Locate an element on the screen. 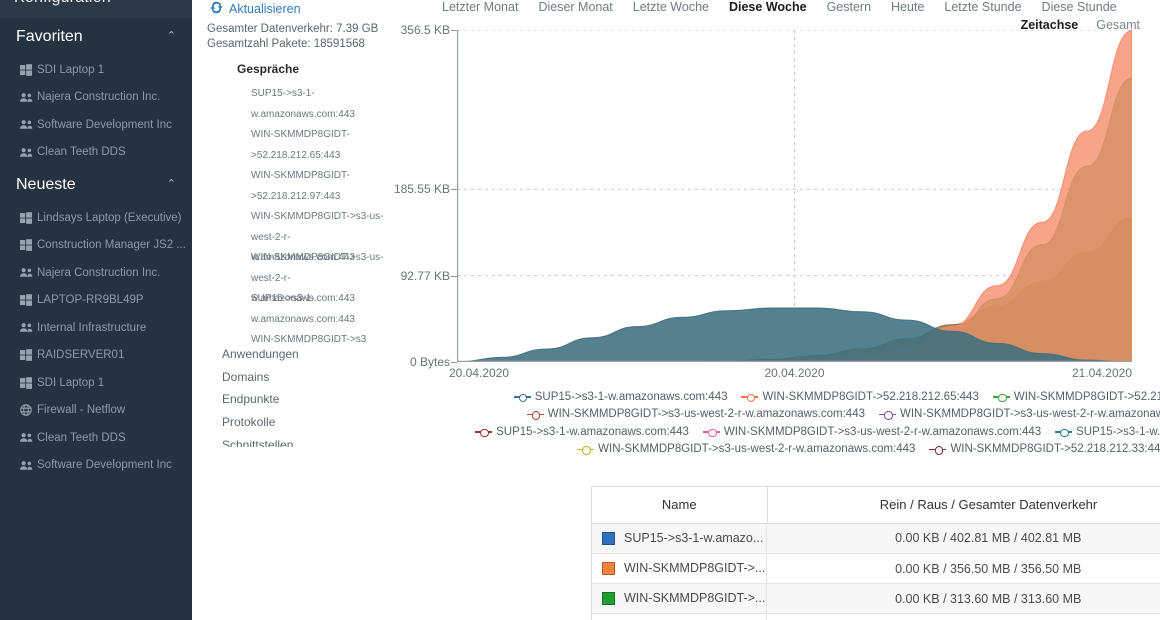 Image resolution: width=1160 pixels, height=620 pixels. chart-y-axis: 0 Bytes 92.77 KB 185.55 KB 356.5 KB is located at coordinates (425, 196).